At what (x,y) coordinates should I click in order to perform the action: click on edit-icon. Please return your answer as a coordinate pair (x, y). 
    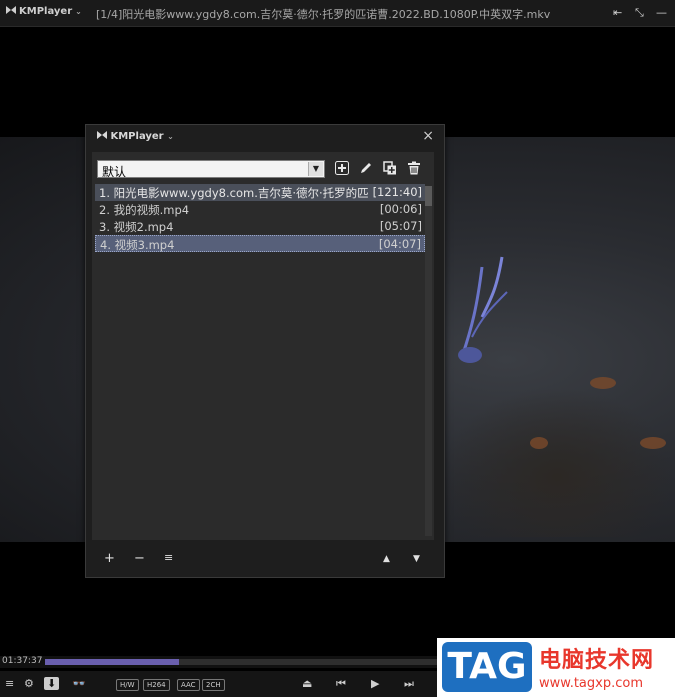
    Looking at the image, I should click on (366, 169).